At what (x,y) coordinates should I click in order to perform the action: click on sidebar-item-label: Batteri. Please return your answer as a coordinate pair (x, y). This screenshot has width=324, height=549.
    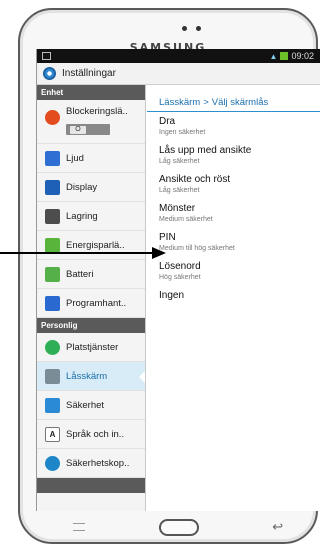
    Looking at the image, I should click on (80, 274).